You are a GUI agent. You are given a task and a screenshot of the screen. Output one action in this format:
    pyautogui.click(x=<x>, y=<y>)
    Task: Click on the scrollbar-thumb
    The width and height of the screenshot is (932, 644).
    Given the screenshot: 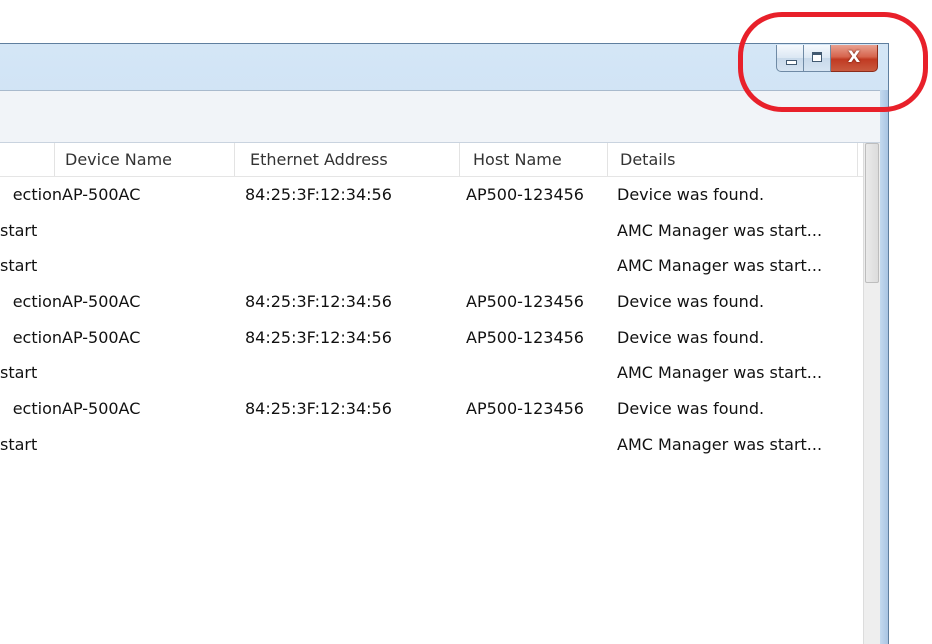 What is the action you would take?
    pyautogui.click(x=872, y=213)
    